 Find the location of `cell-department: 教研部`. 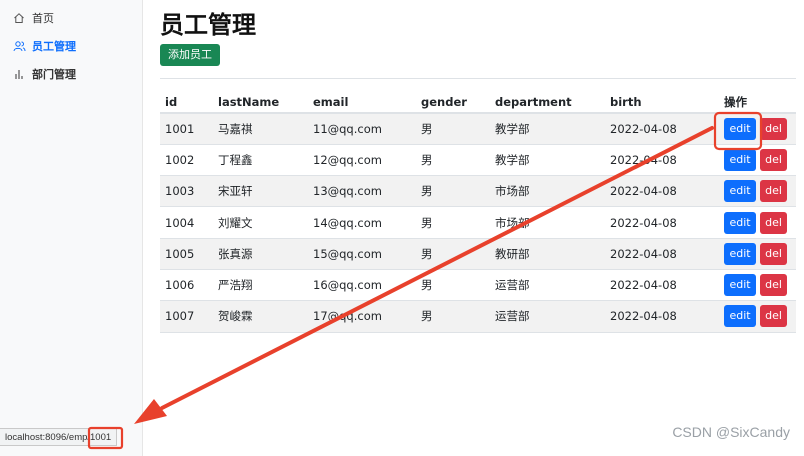

cell-department: 教研部 is located at coordinates (547, 254).